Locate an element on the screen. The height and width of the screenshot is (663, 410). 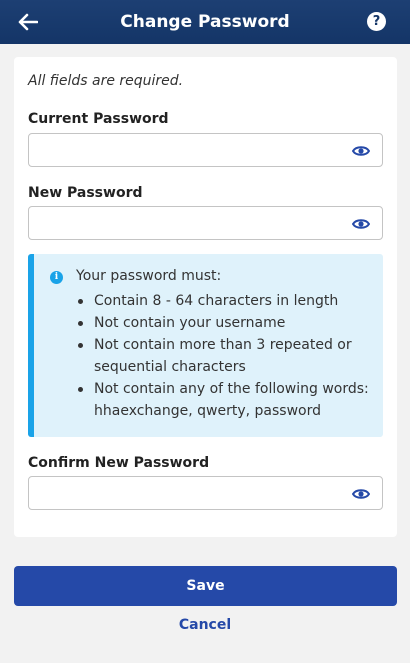
arrow-left-icon is located at coordinates (28, 22).